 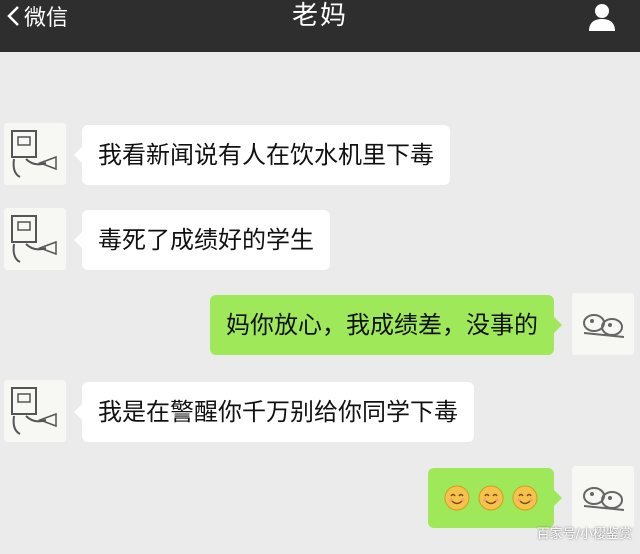 What do you see at coordinates (386, 325) in the screenshot?
I see `message-bubble: 妈你放心，我成绩差，没事的` at bounding box center [386, 325].